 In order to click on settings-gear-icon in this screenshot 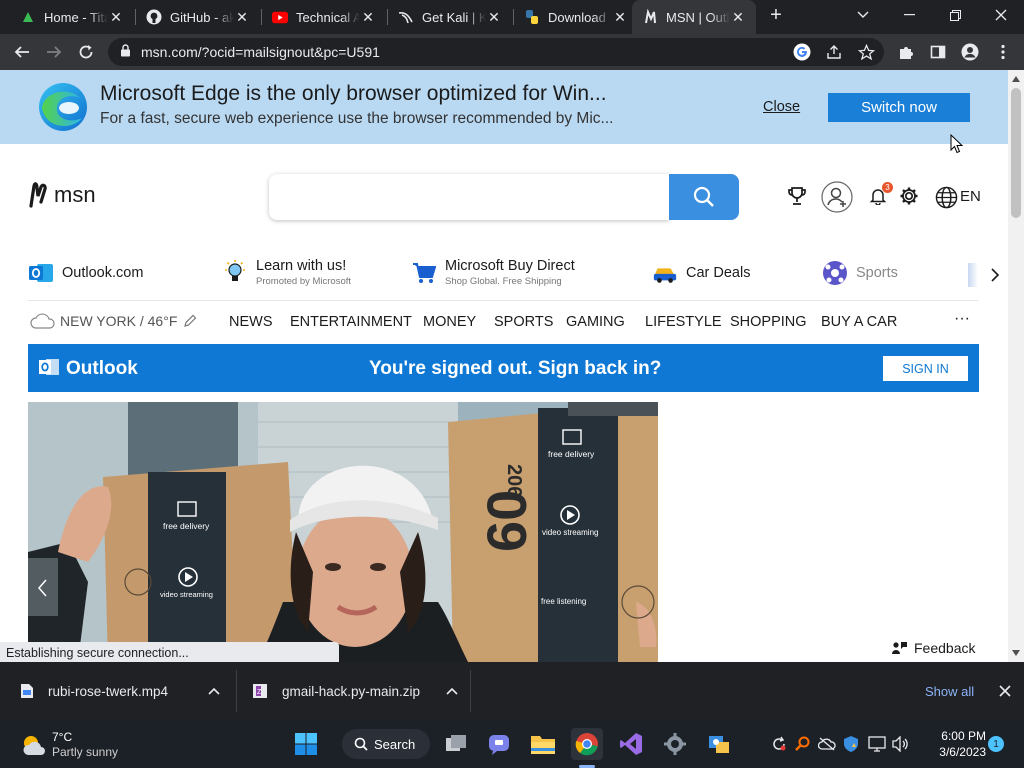, I will do `click(909, 196)`.